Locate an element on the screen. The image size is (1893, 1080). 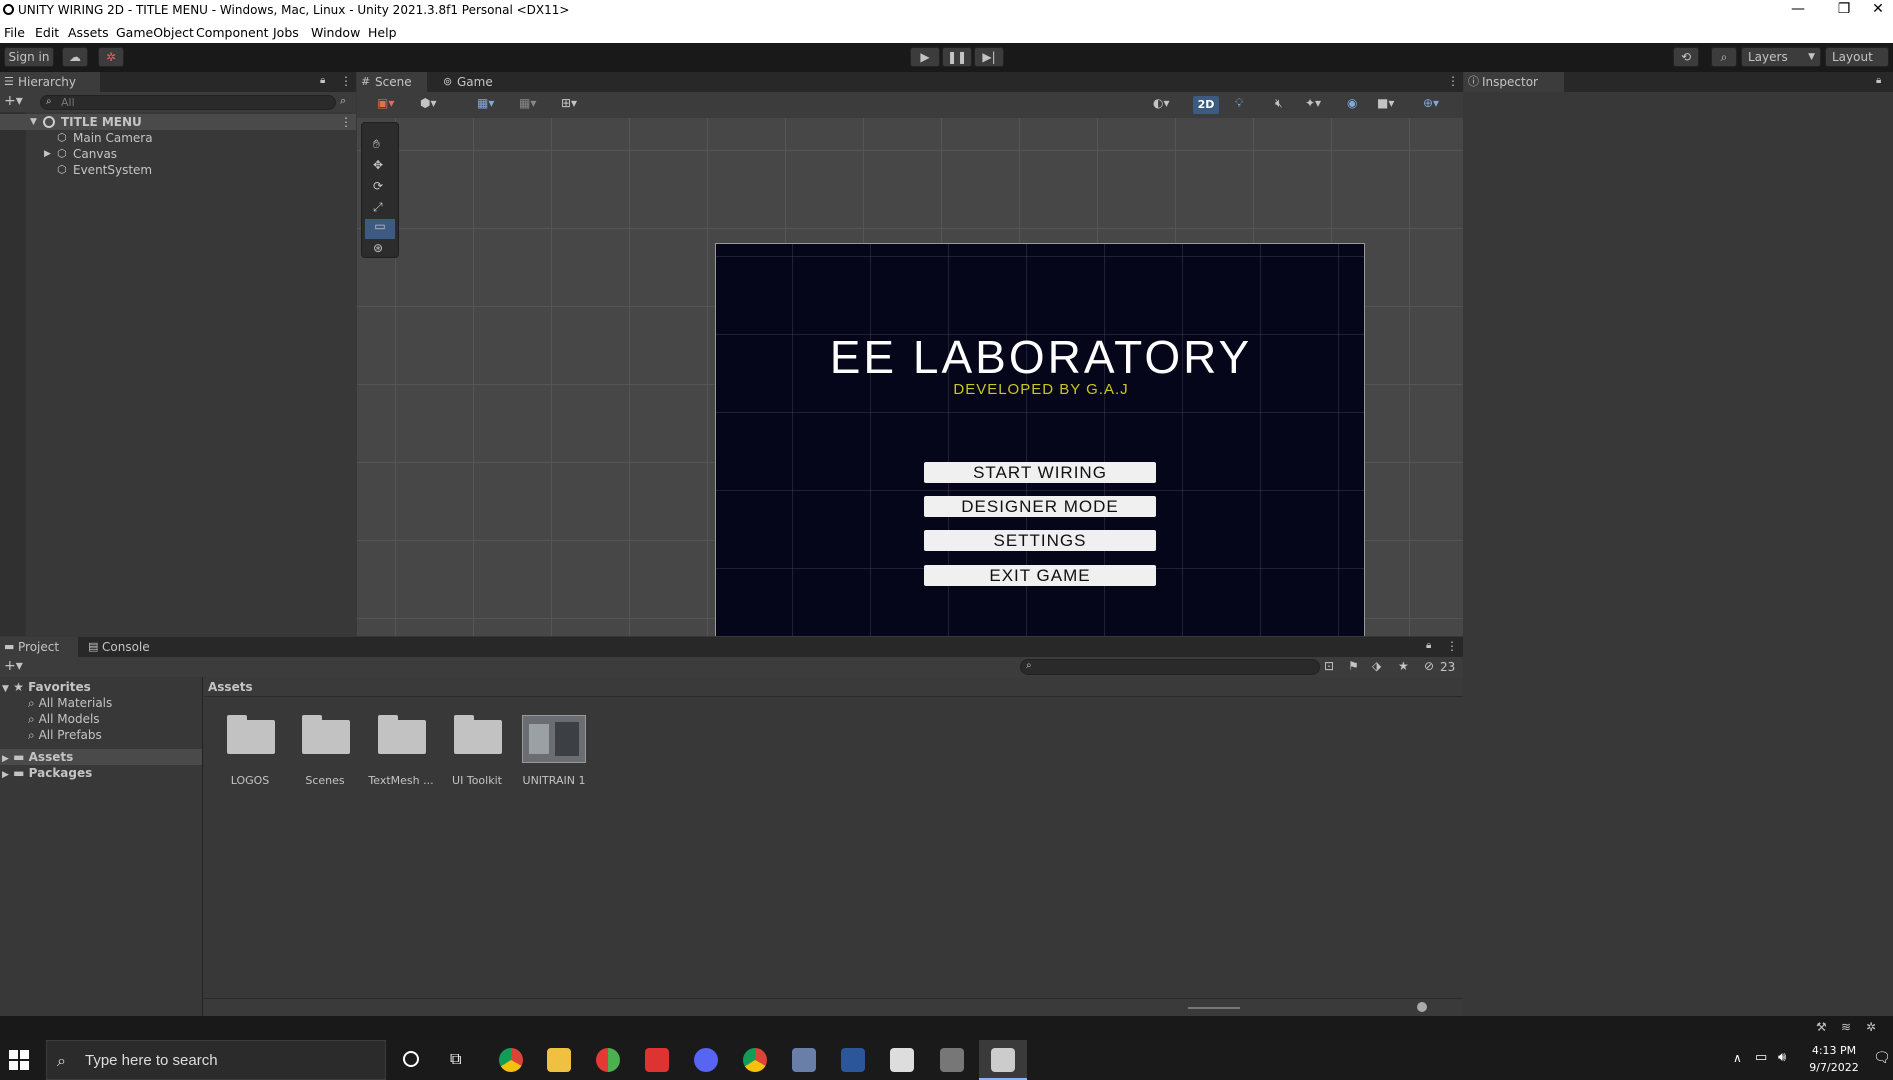
asset-folder-textmesh is located at coordinates (402, 733).